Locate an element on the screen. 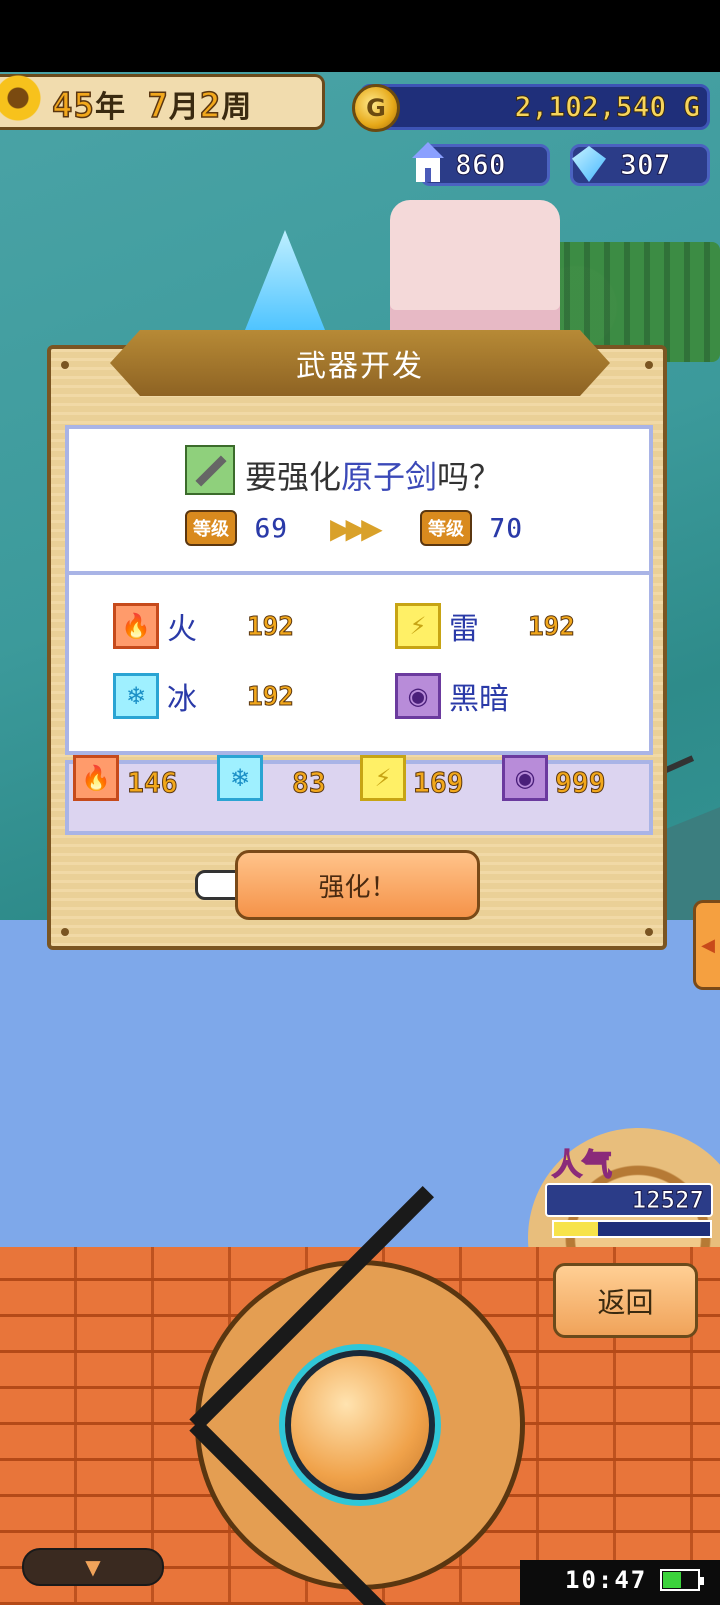  gold-unit: G is located at coordinates (692, 107).